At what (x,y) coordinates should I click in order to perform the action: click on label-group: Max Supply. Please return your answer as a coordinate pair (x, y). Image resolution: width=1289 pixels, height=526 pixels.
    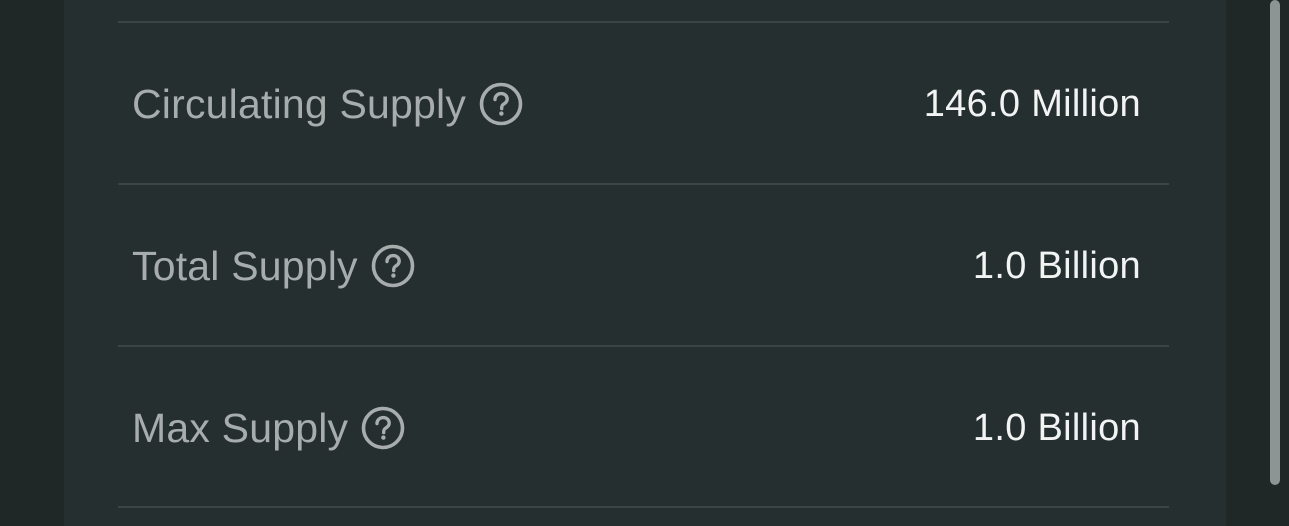
    Looking at the image, I should click on (262, 428).